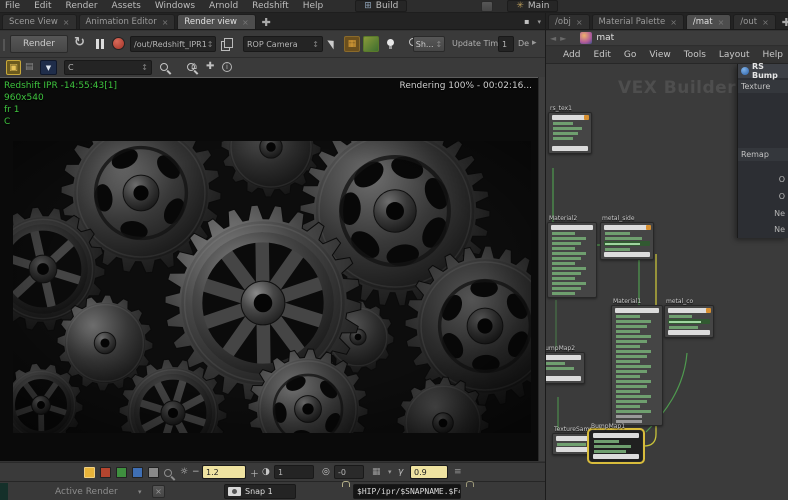 The height and width of the screenshot is (500, 788). What do you see at coordinates (376, 472) in the screenshot?
I see `lut-icon: ▦` at bounding box center [376, 472].